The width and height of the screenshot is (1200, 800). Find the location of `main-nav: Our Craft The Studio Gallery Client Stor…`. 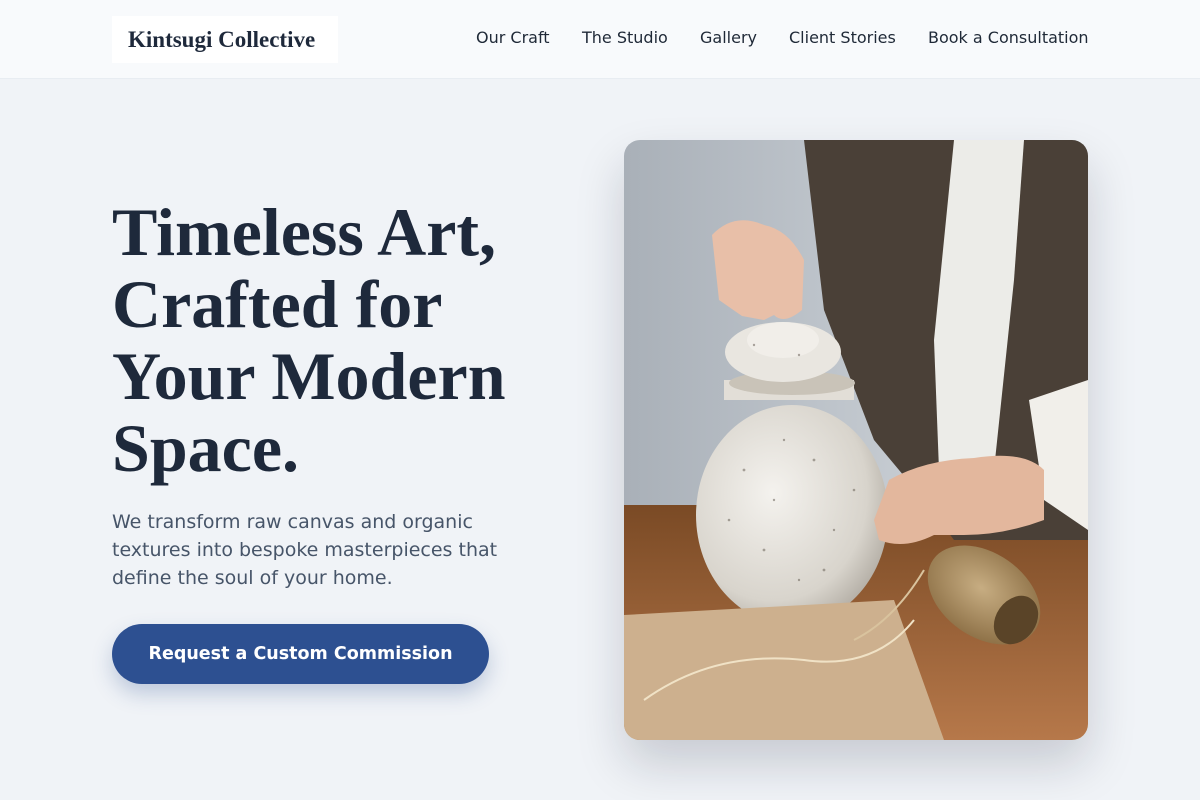

main-nav: Our Craft The Studio Gallery Client Stor… is located at coordinates (600, 39).